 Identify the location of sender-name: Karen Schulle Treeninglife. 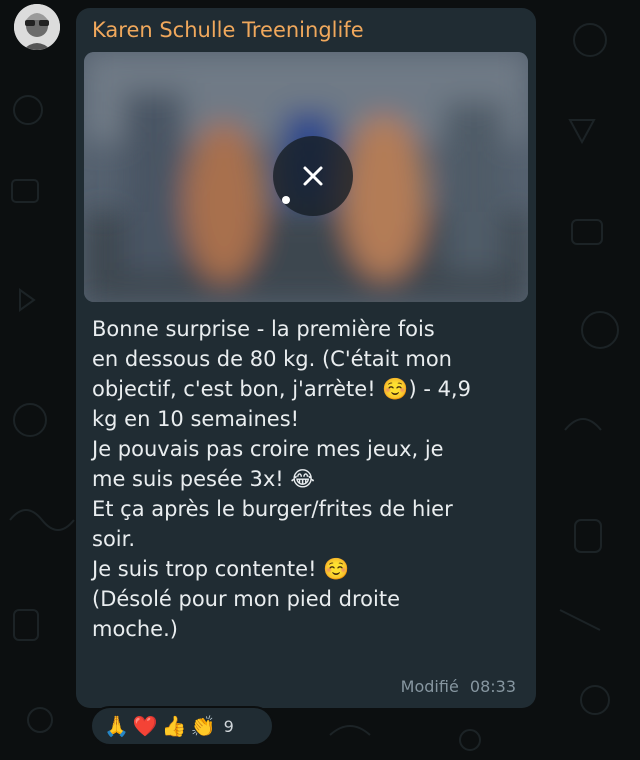
(228, 30).